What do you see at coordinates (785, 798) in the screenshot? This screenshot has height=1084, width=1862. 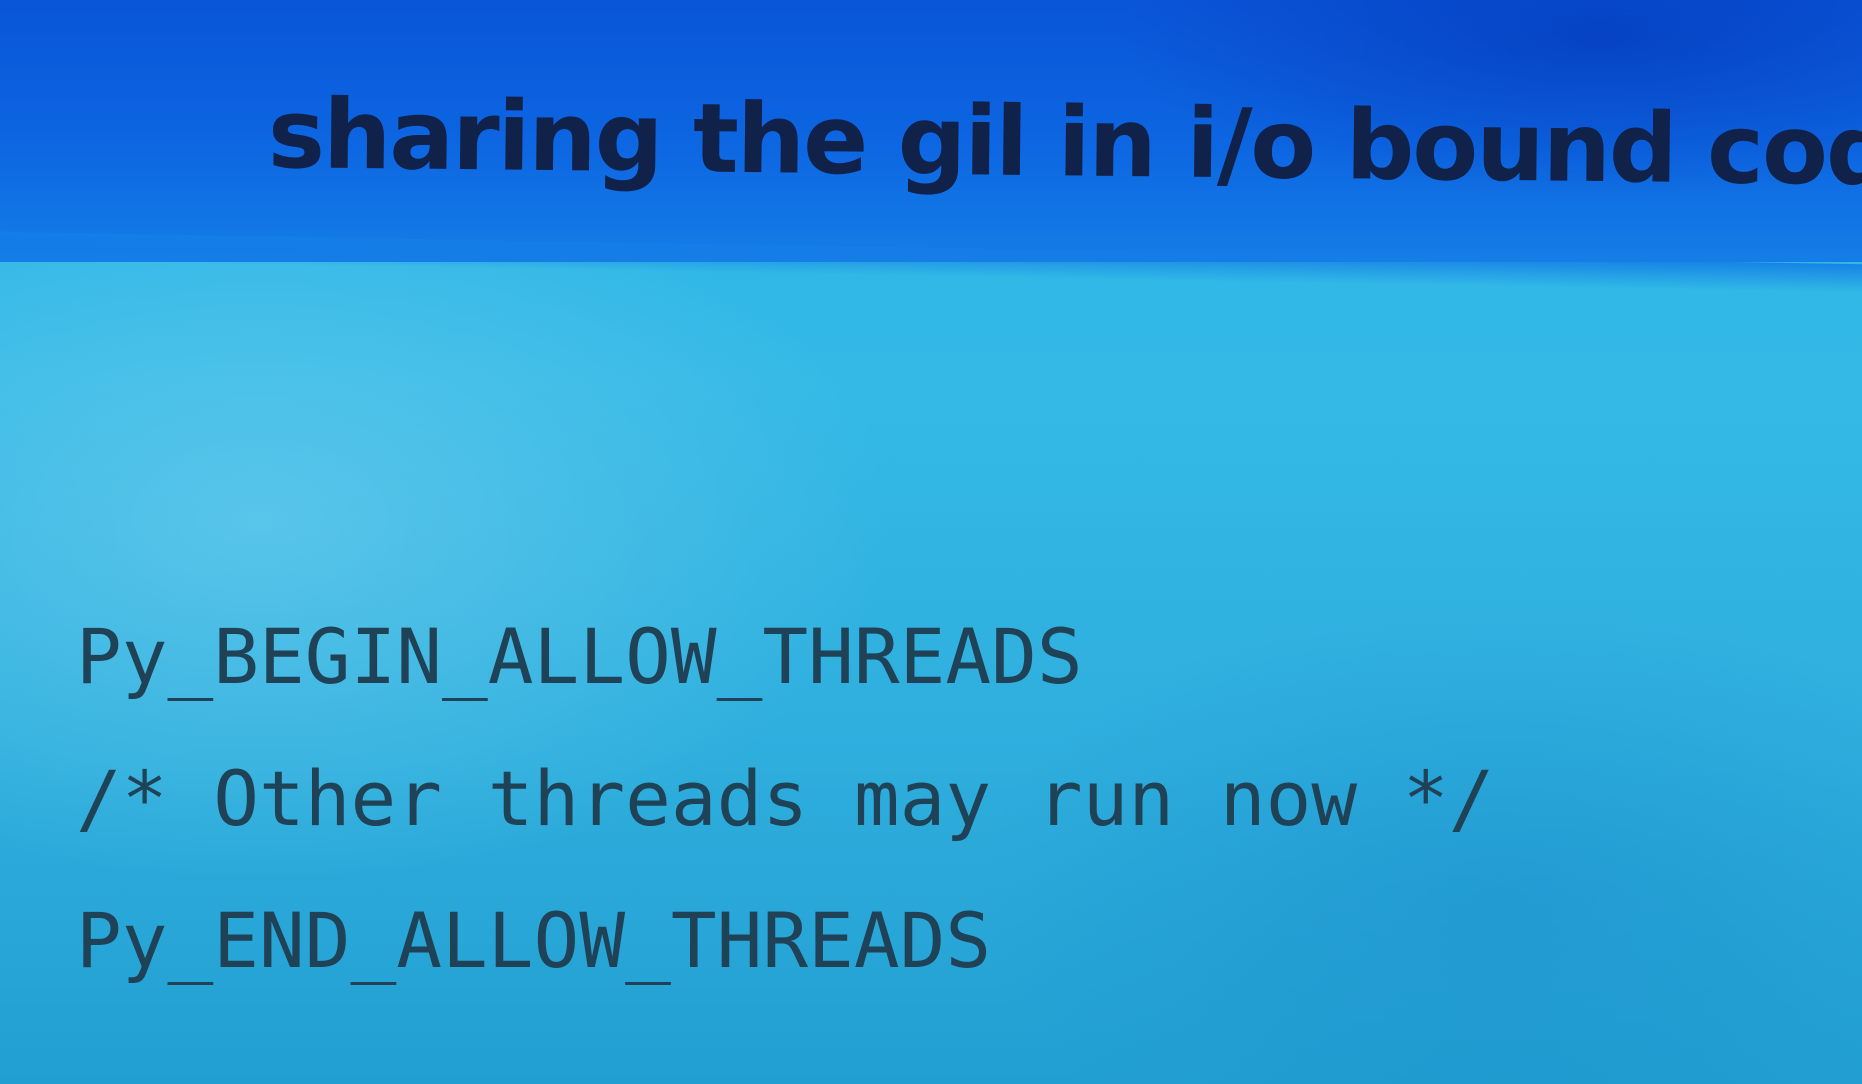 I see `code-line-comment: /* Other threads may run now */` at bounding box center [785, 798].